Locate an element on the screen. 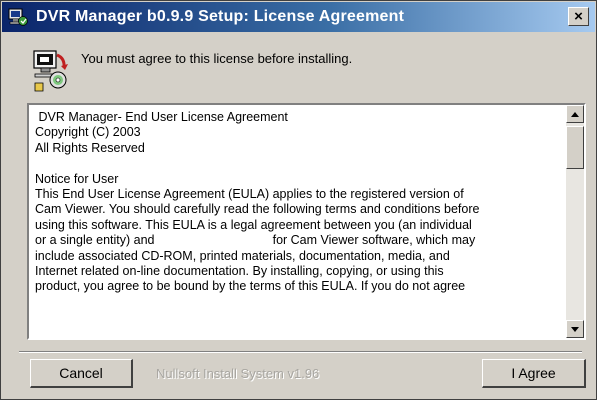 This screenshot has width=599, height=402. agree-button-label: I Agree is located at coordinates (533, 373).